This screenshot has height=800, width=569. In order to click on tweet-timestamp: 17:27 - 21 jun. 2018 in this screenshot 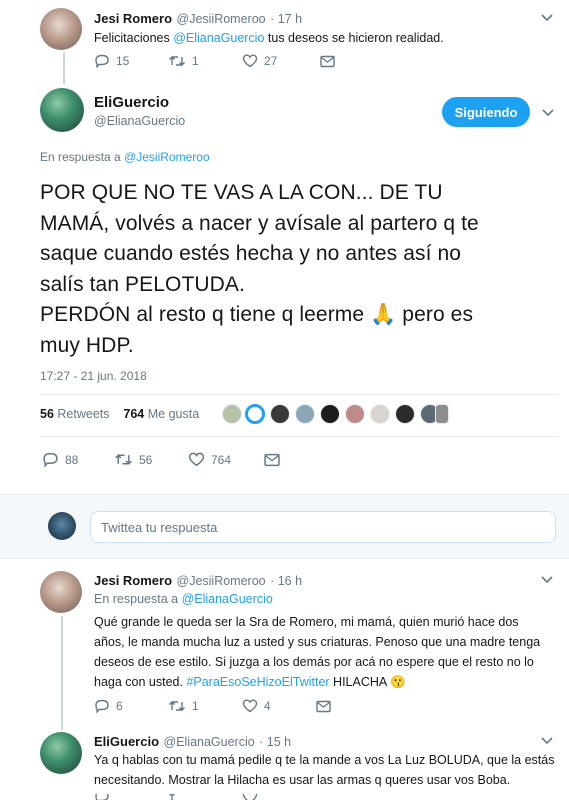, I will do `click(93, 376)`.